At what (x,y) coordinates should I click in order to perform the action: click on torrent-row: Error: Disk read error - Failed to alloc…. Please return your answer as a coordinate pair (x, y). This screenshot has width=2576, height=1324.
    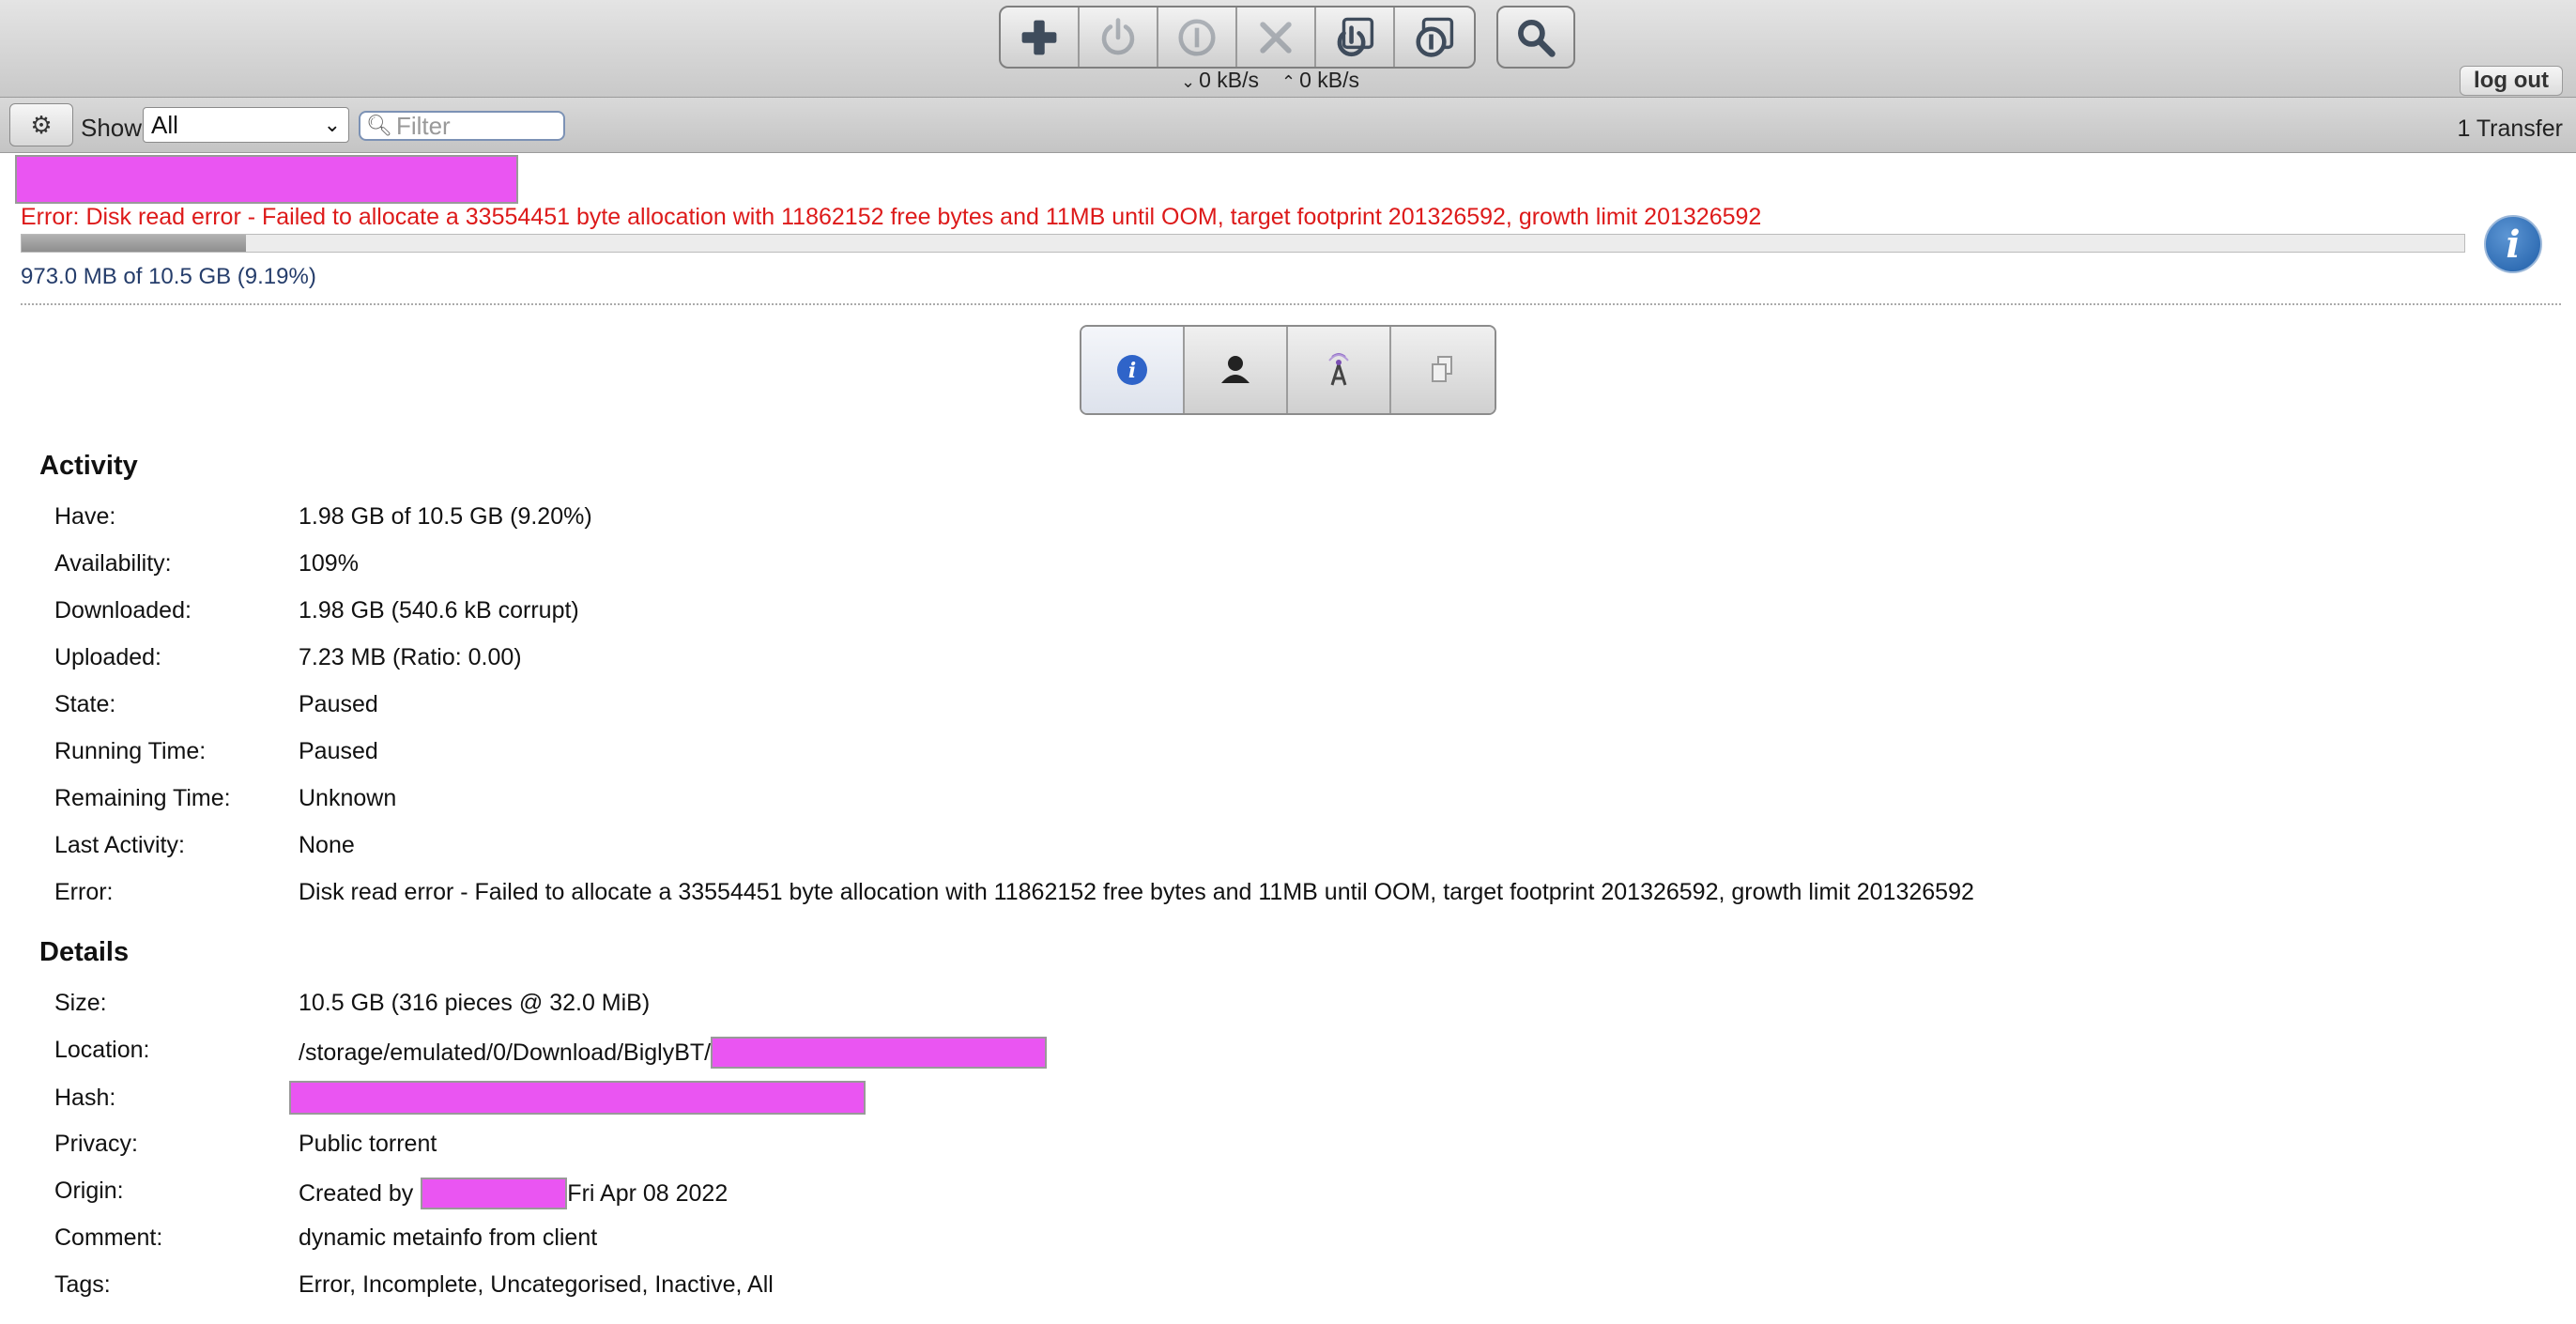
    Looking at the image, I should click on (1288, 228).